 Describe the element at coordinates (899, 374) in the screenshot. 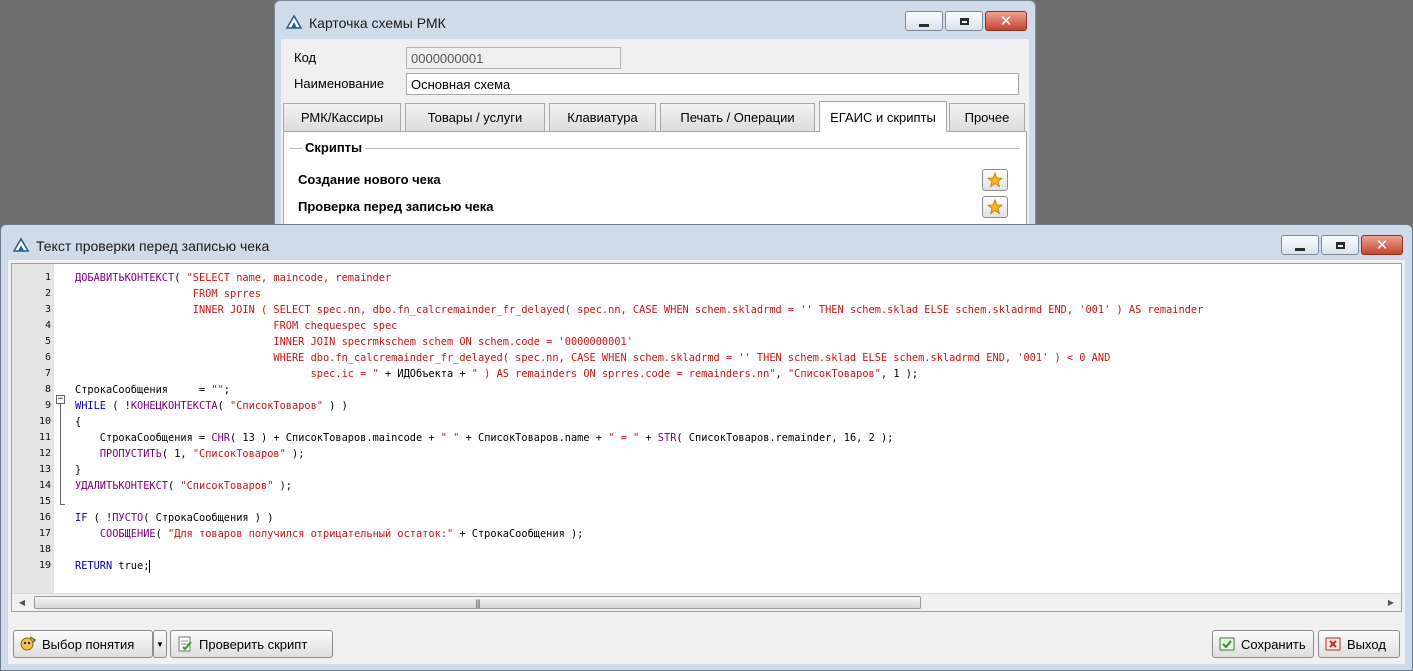

I see `code-token: , 1 );` at that location.